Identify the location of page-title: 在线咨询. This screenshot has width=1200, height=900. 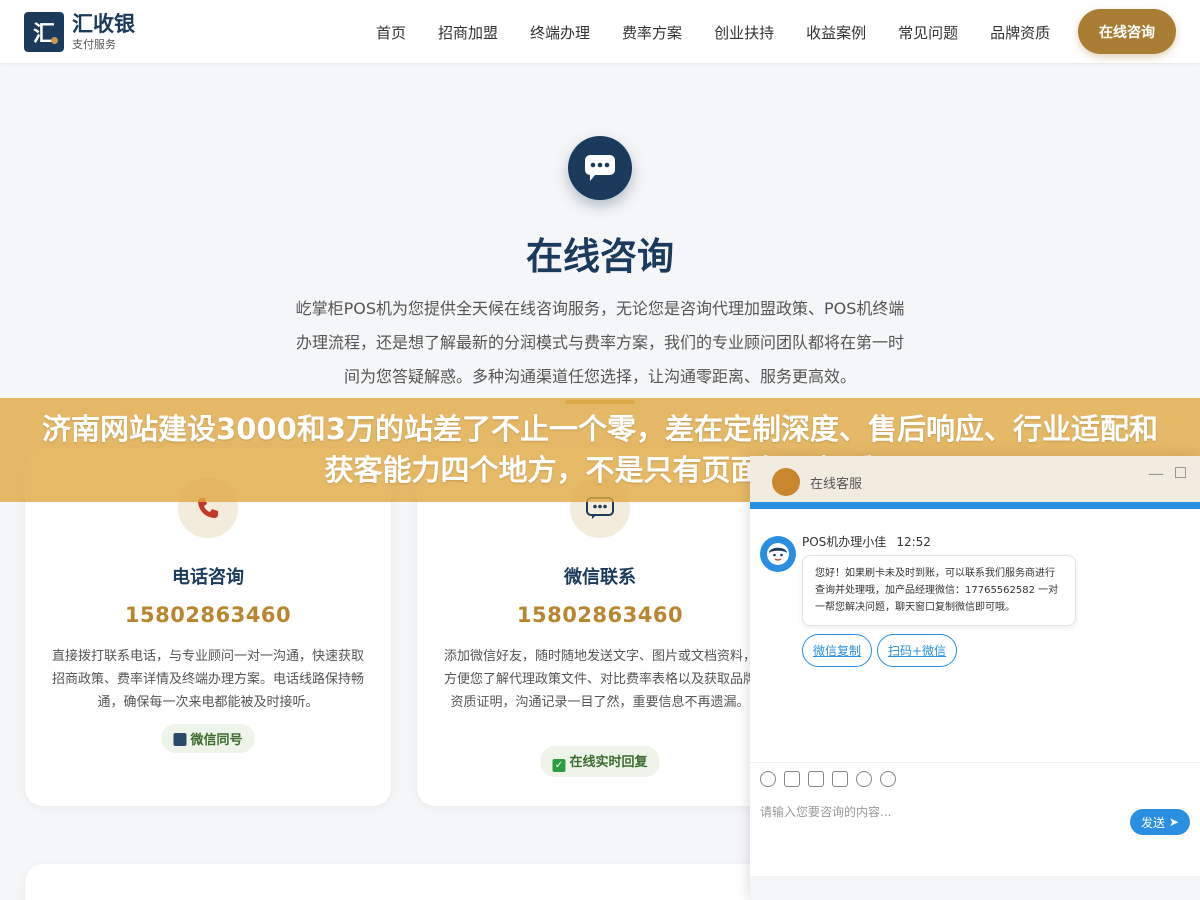
(600, 256).